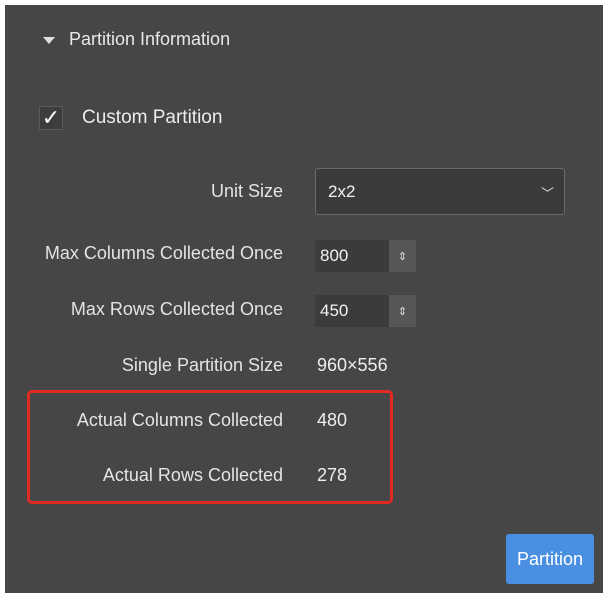 The width and height of the screenshot is (603, 596). Describe the element at coordinates (49, 40) in the screenshot. I see `caret-down-icon` at that location.